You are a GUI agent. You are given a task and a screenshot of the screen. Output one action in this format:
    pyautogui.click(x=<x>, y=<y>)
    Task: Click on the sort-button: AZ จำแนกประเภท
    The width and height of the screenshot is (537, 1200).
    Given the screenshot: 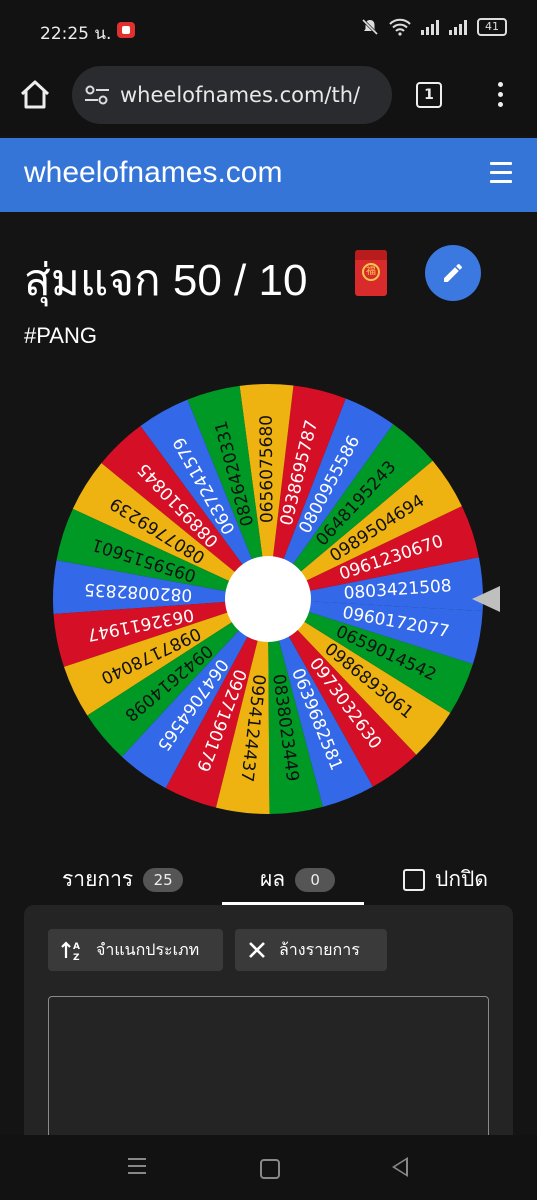 What is the action you would take?
    pyautogui.click(x=135, y=950)
    